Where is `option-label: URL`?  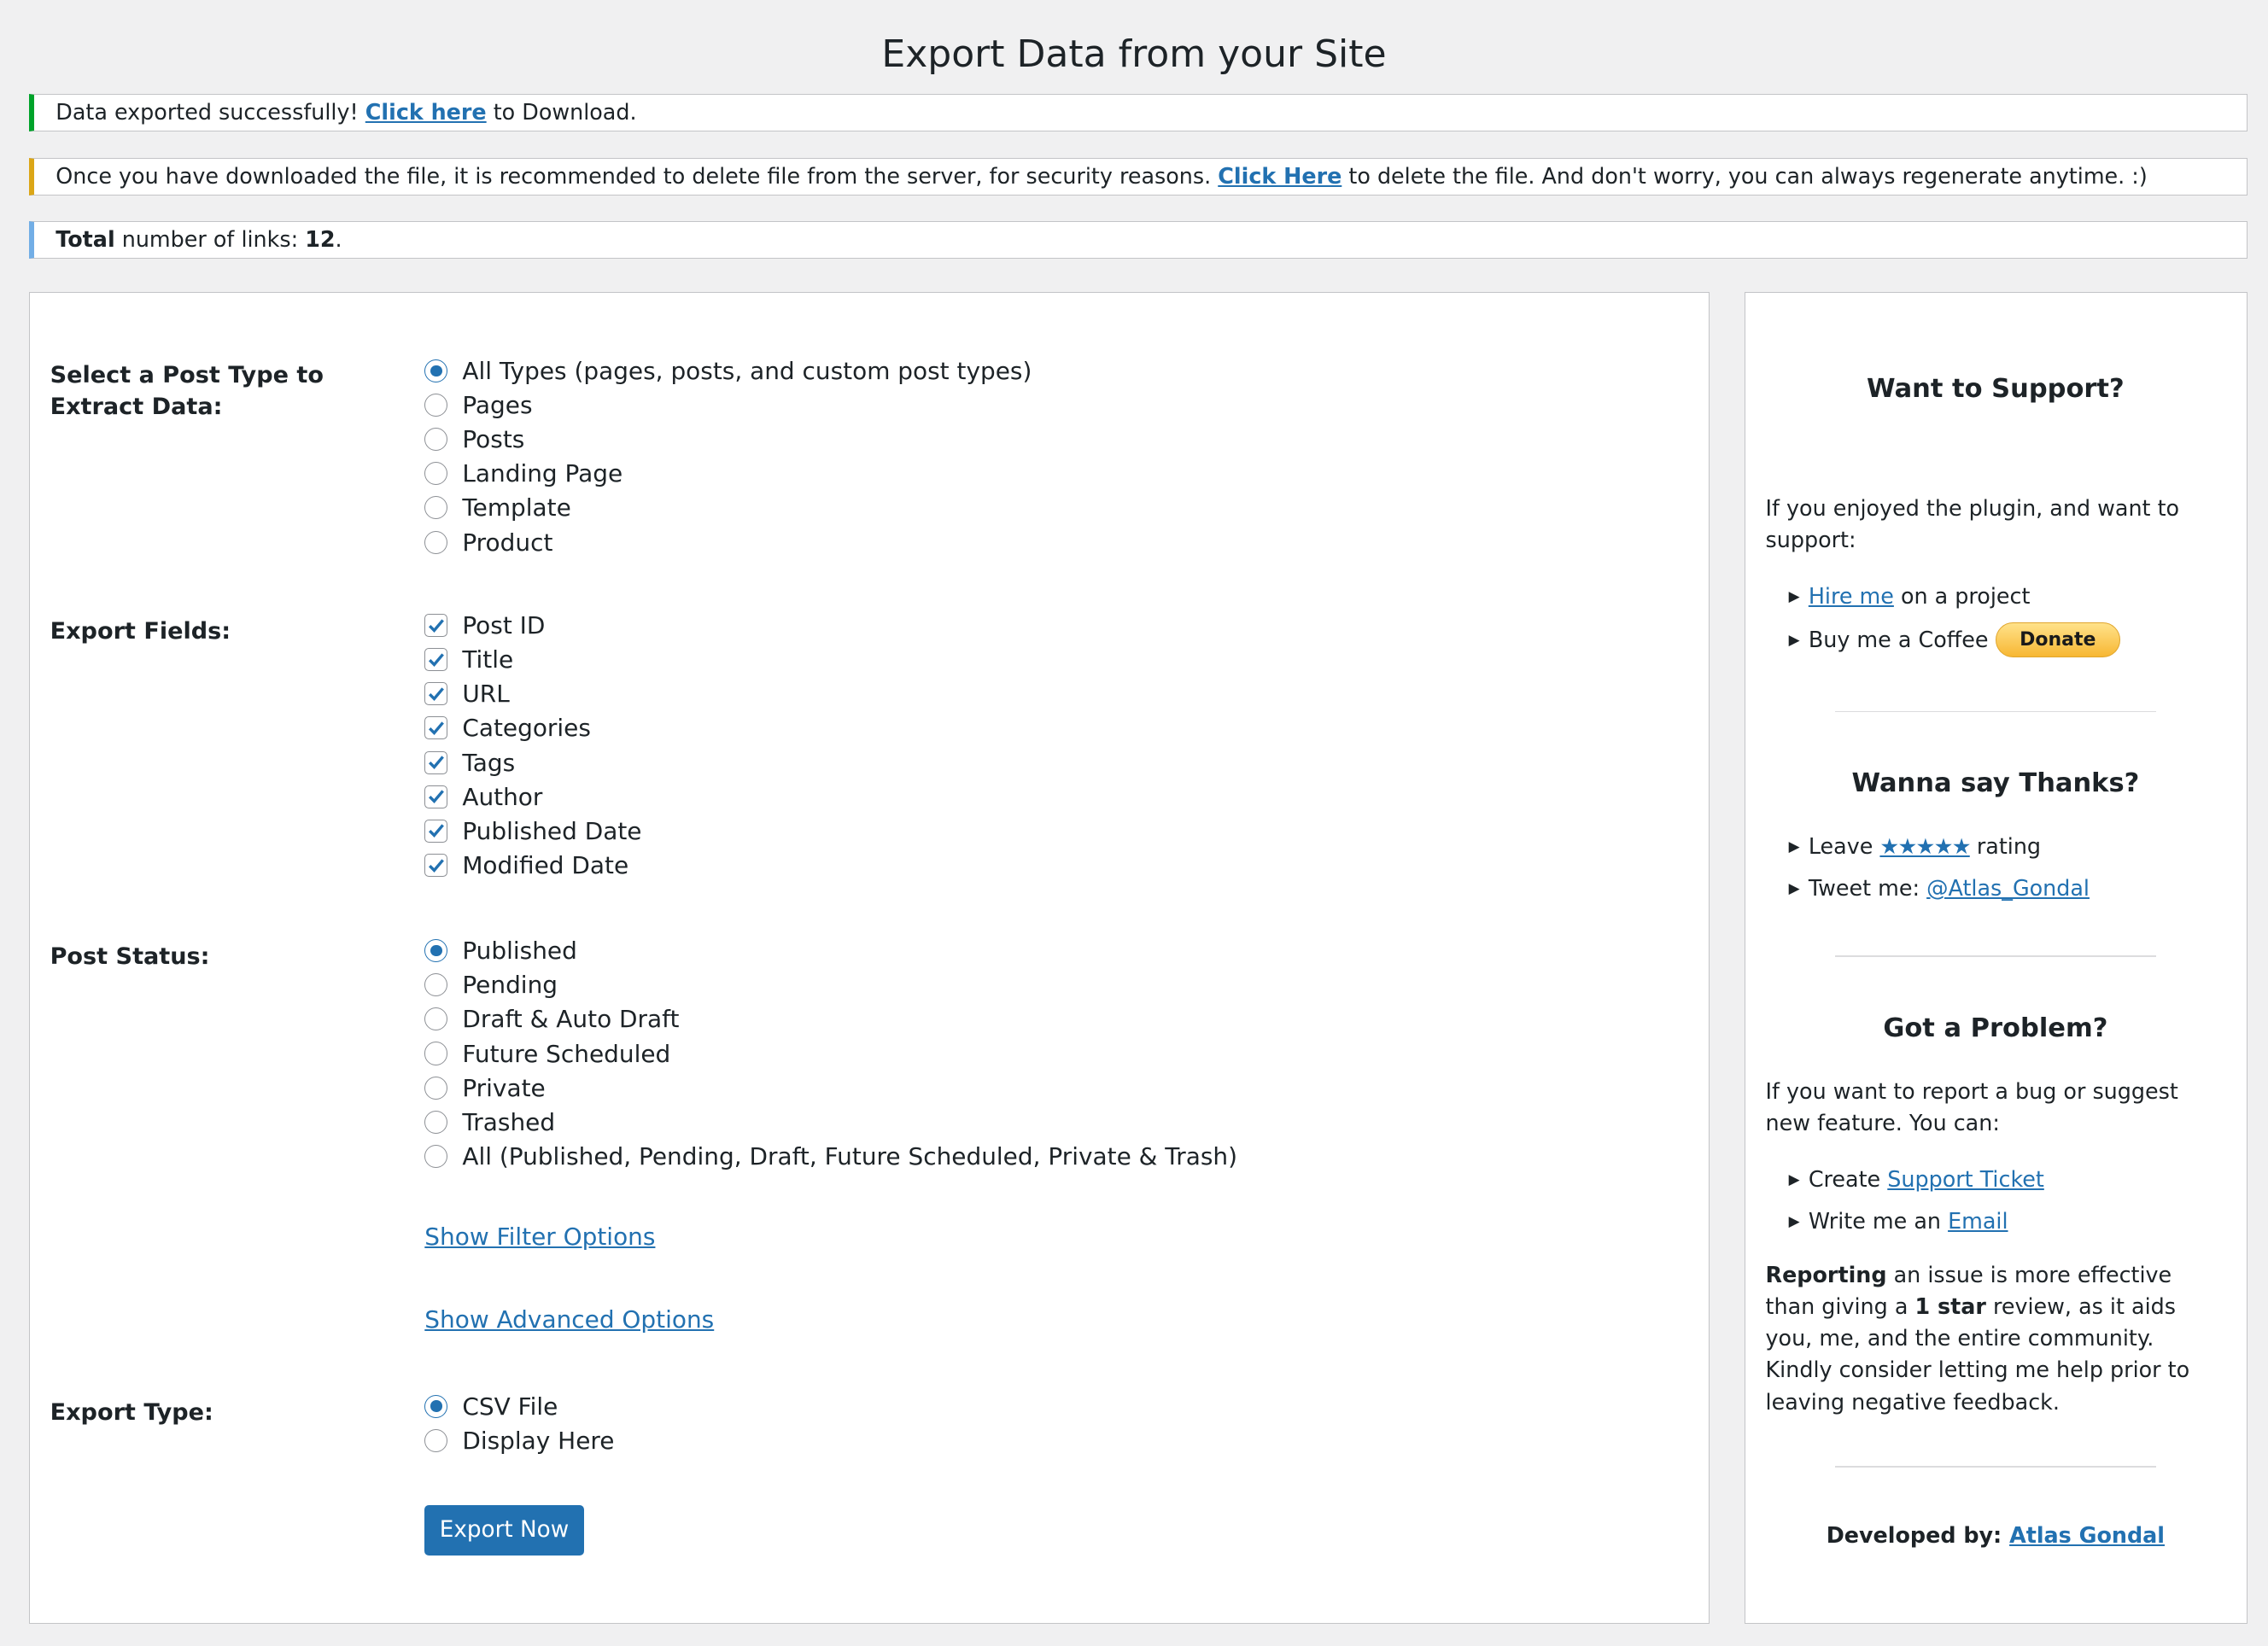
option-label: URL is located at coordinates (486, 694).